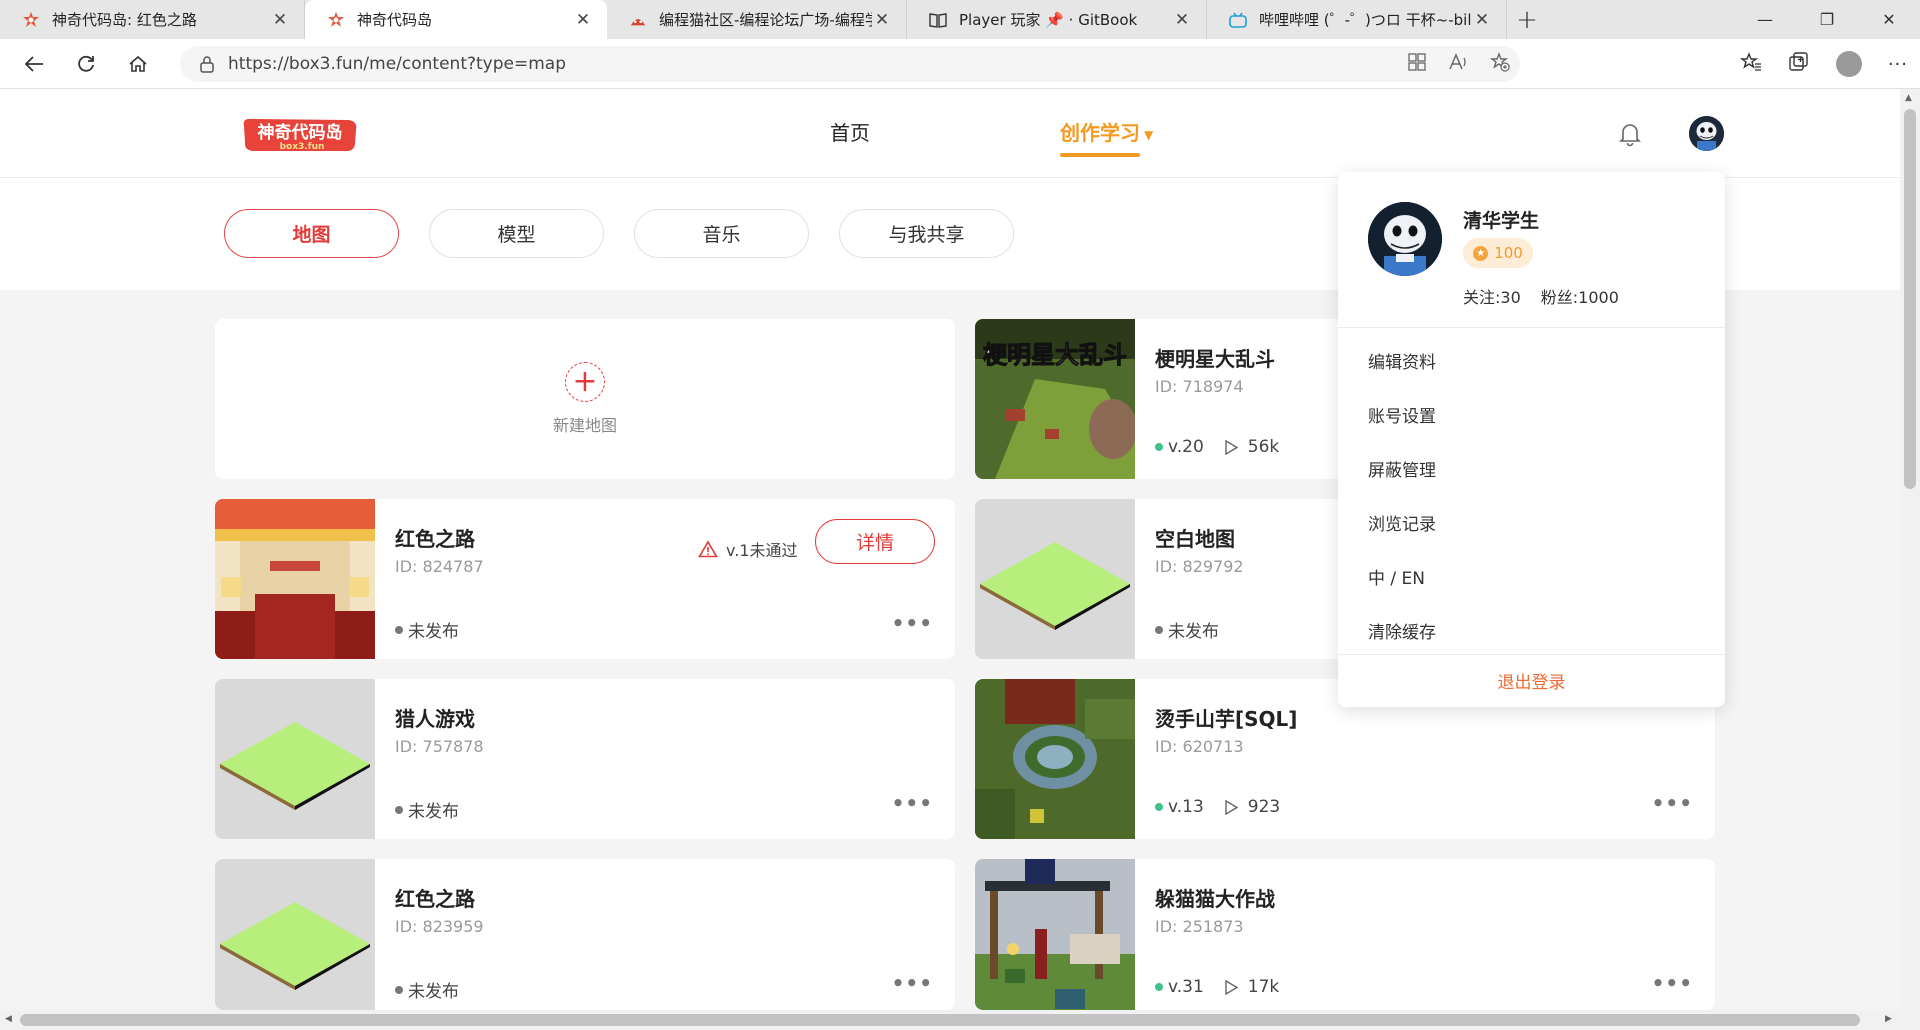 The image size is (1920, 1030). Describe the element at coordinates (1799, 64) in the screenshot. I see `collections-icon` at that location.